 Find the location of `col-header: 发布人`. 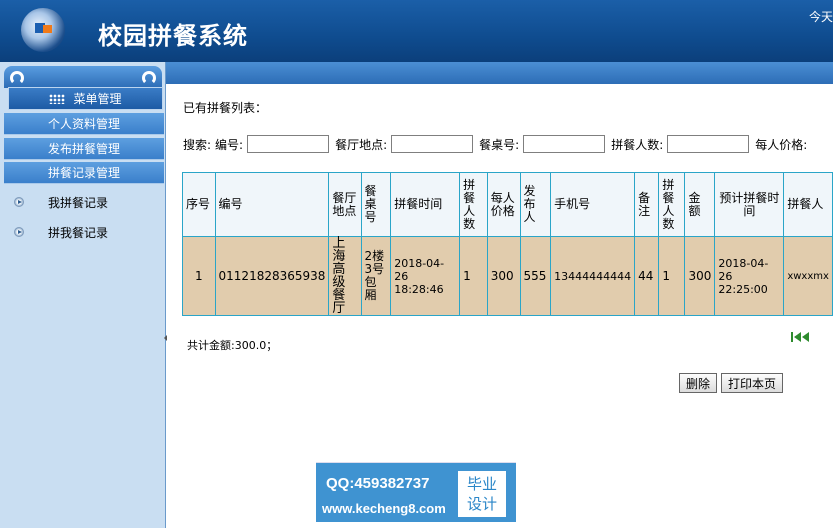

col-header: 发布人 is located at coordinates (535, 204).